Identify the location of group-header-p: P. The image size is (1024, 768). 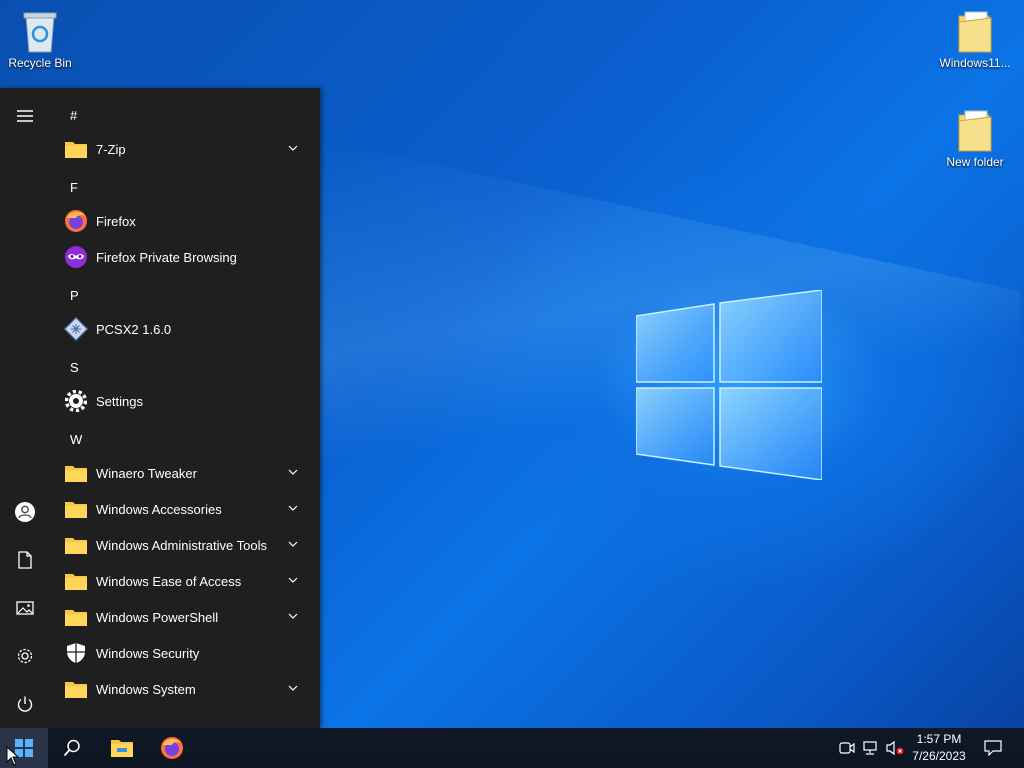
(74, 295).